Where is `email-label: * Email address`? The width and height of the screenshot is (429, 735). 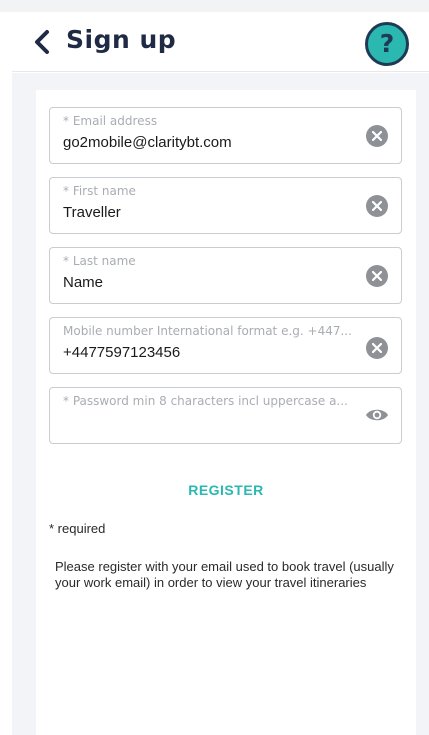 email-label: * Email address is located at coordinates (110, 121).